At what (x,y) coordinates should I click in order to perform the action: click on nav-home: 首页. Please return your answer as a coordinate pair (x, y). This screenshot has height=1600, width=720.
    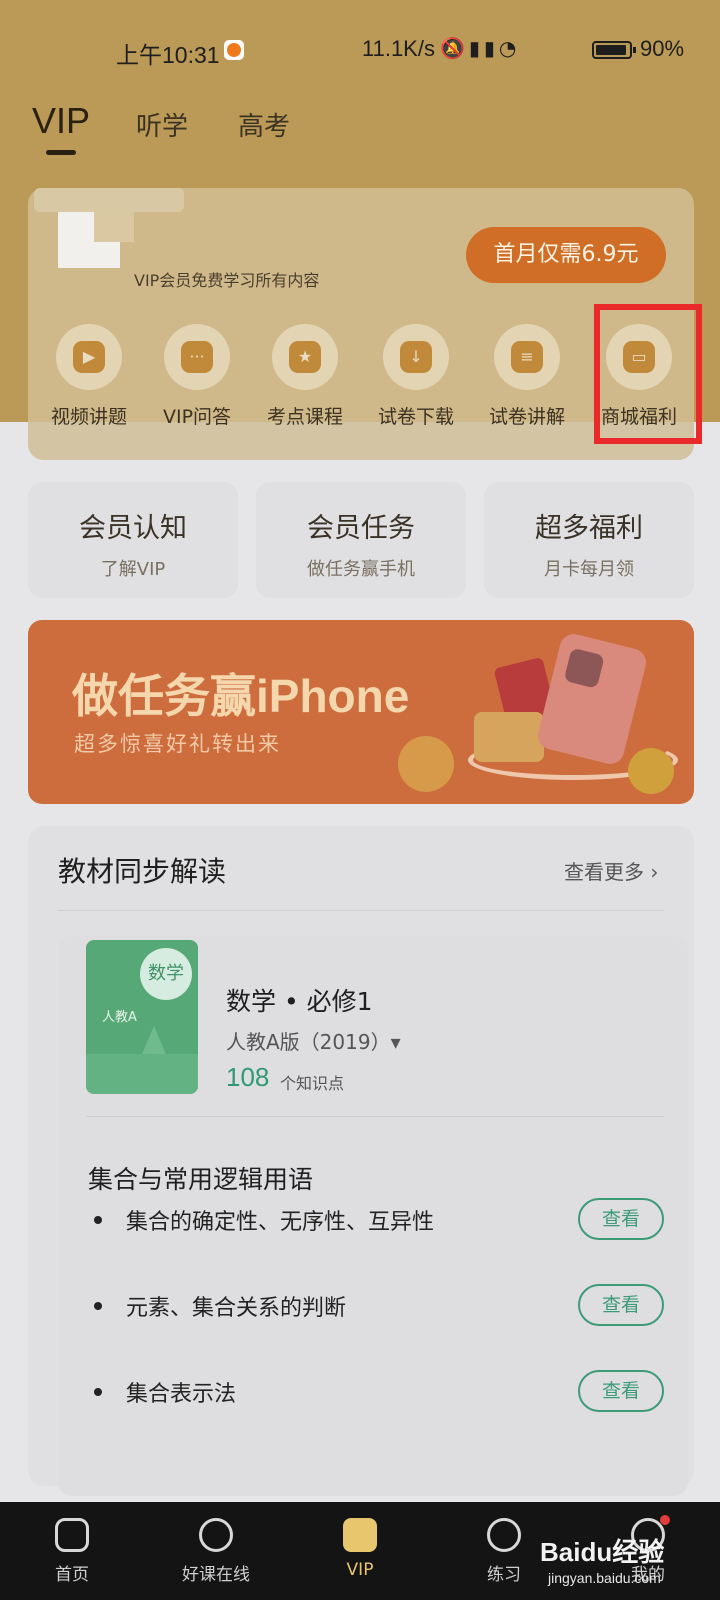
    Looking at the image, I should click on (72, 1551).